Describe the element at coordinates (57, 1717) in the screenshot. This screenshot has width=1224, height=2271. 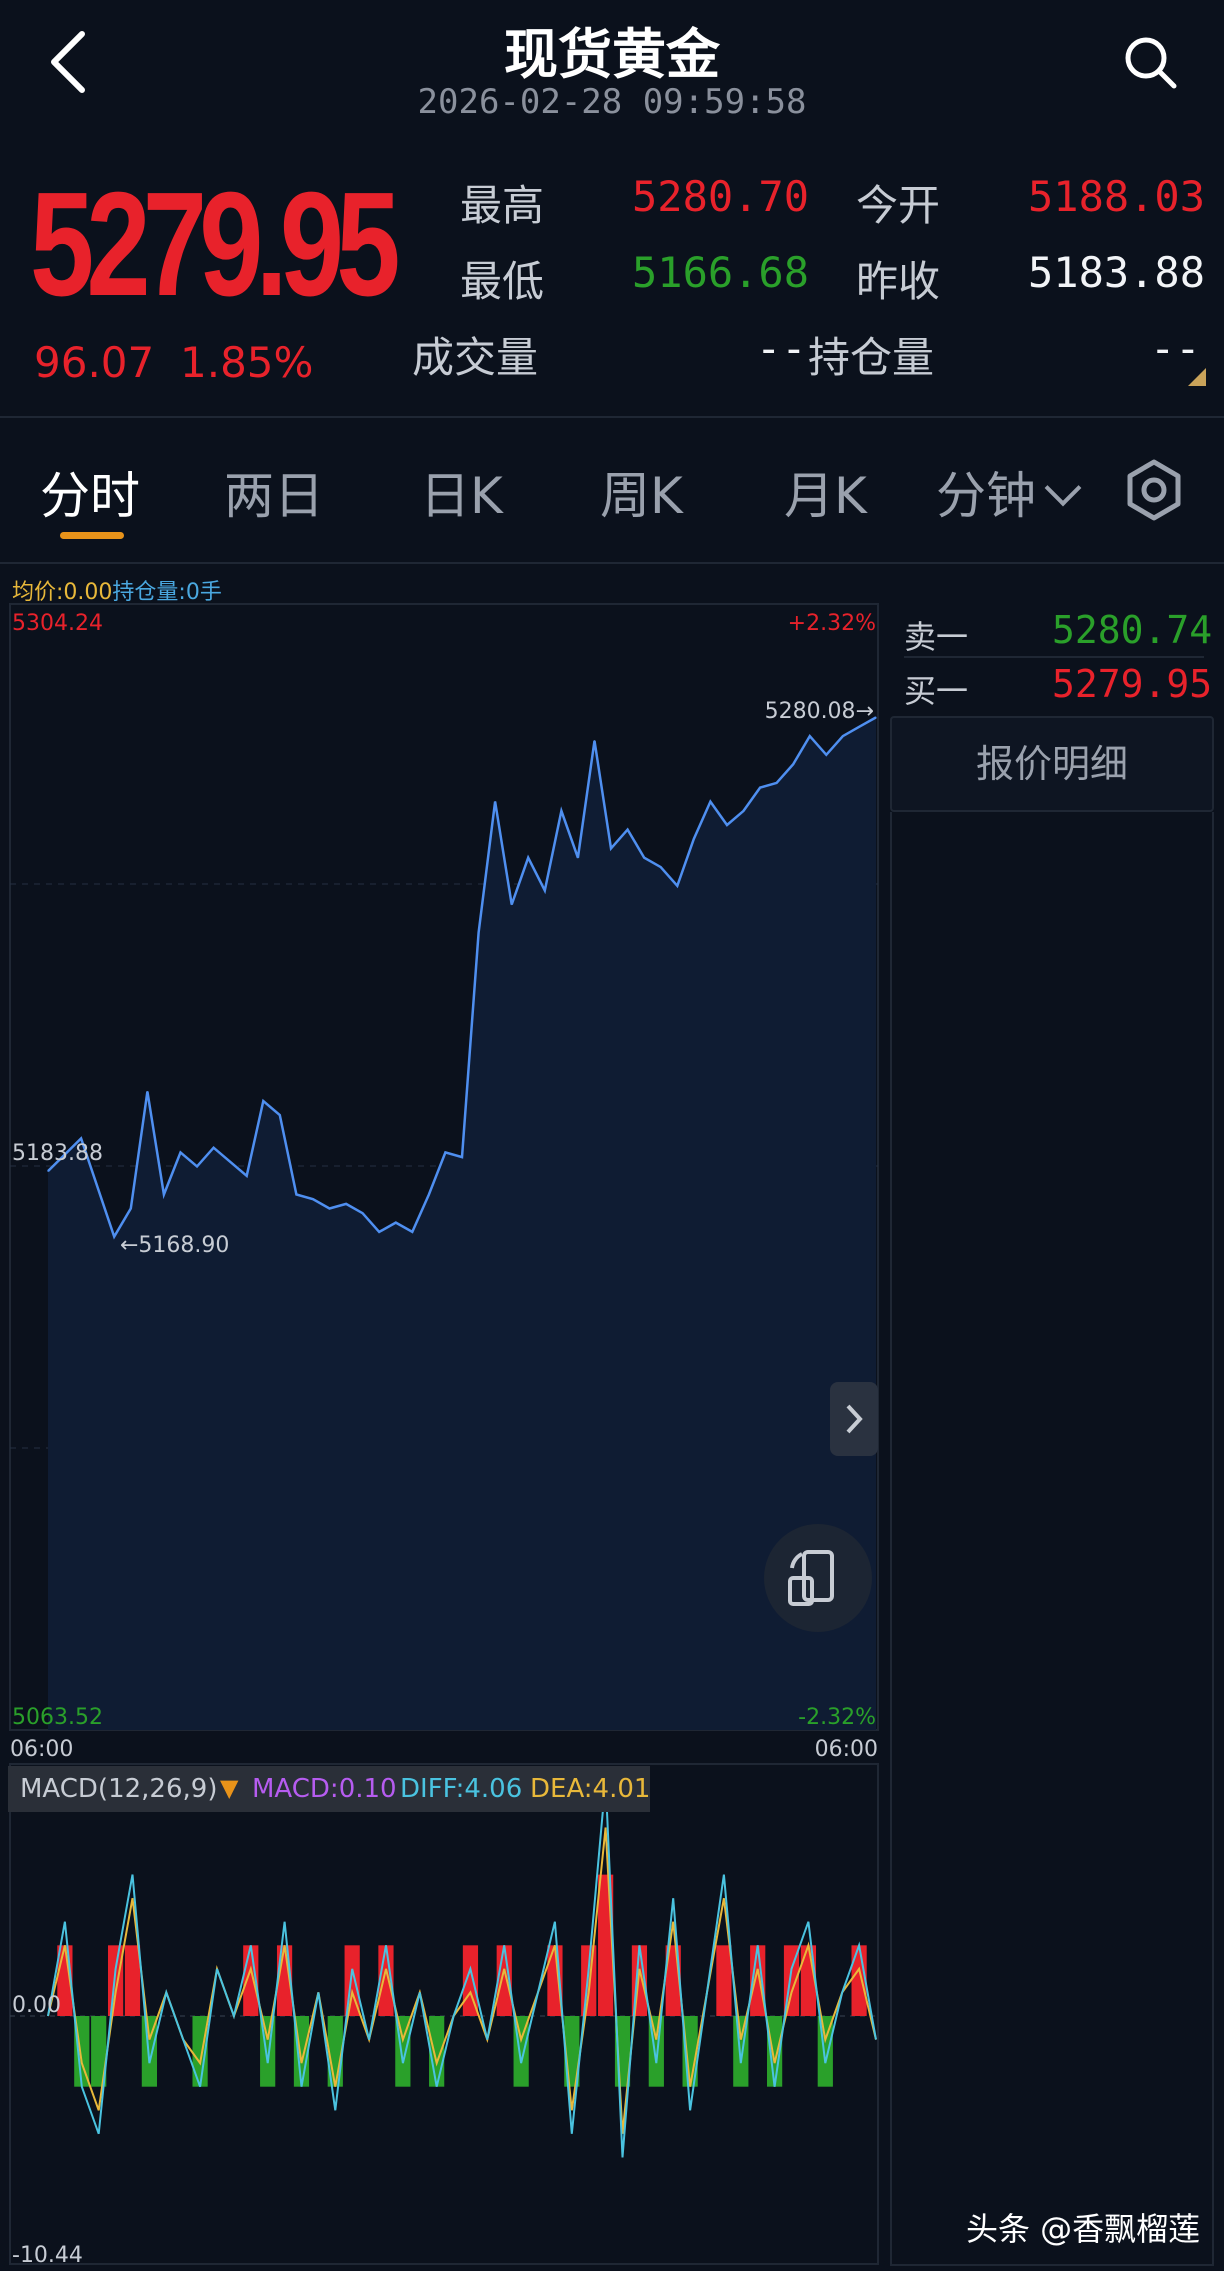
I see `y-axis-bottom-label: 5063.52` at that location.